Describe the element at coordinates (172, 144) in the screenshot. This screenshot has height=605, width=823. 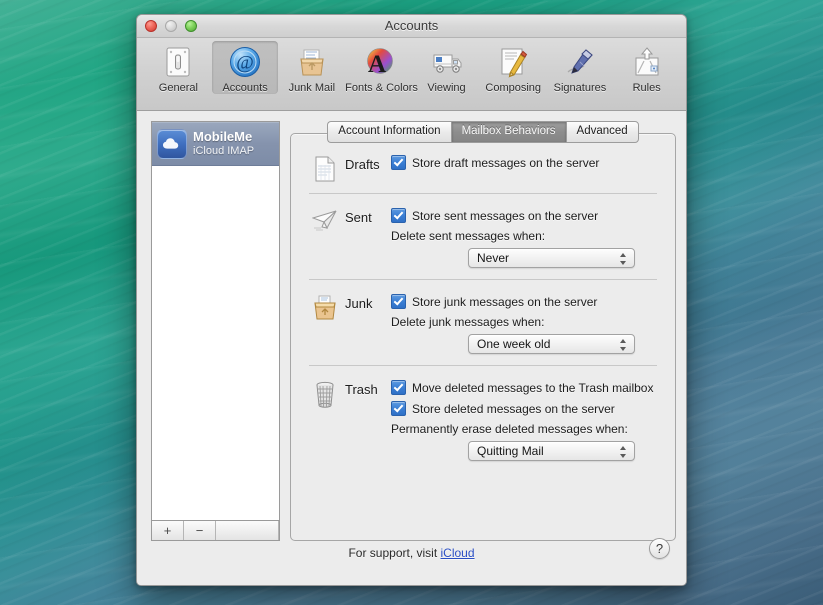
I see `cloud-icon` at that location.